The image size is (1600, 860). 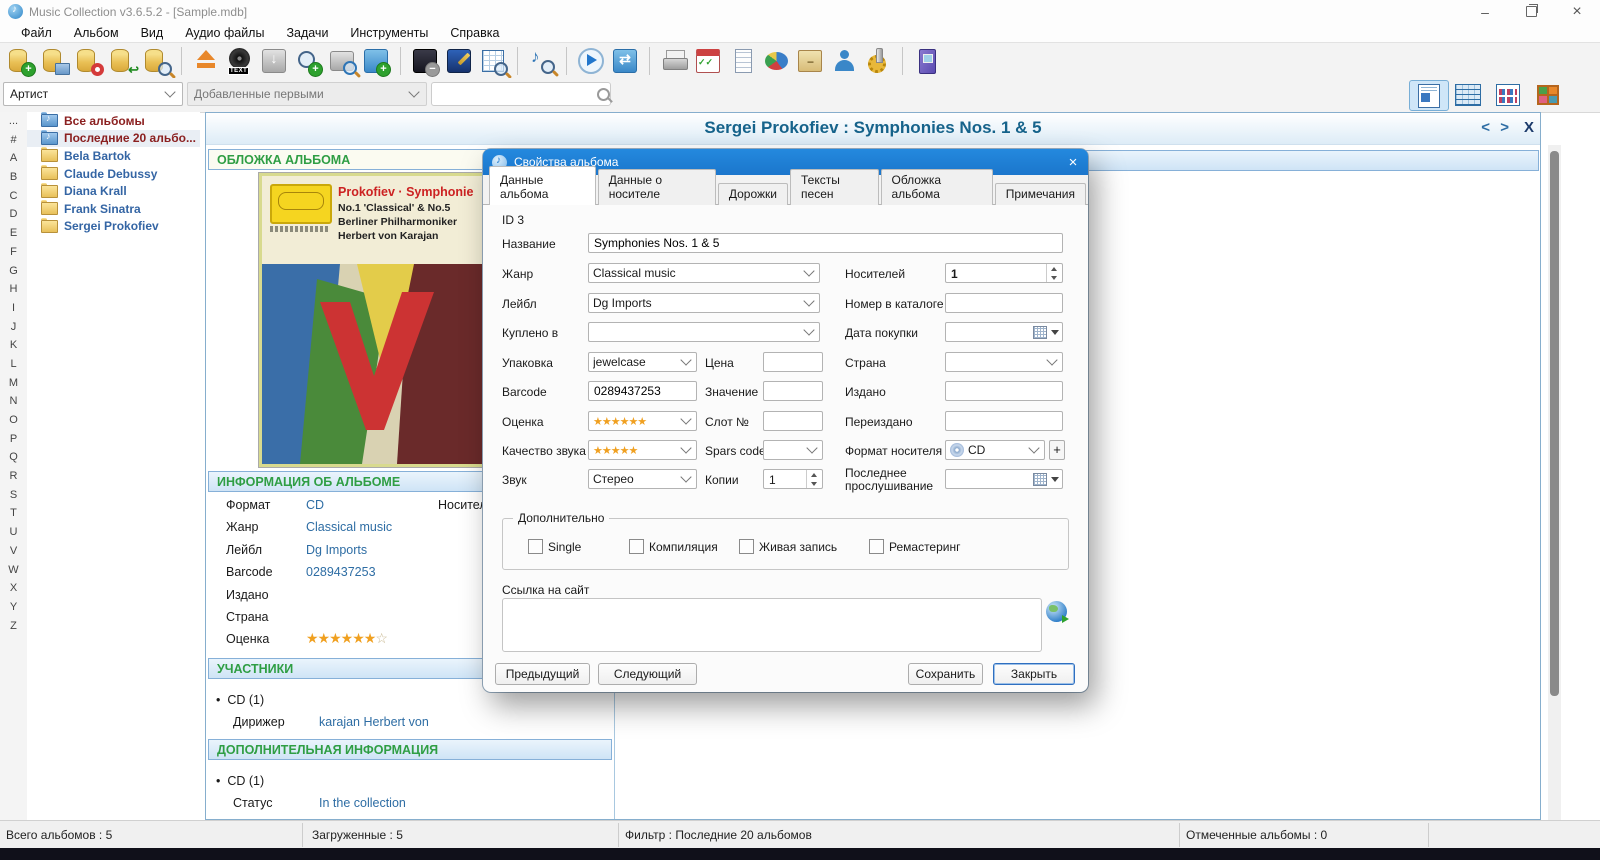 What do you see at coordinates (1040, 194) in the screenshot?
I see `tab-notes: Примечания` at bounding box center [1040, 194].